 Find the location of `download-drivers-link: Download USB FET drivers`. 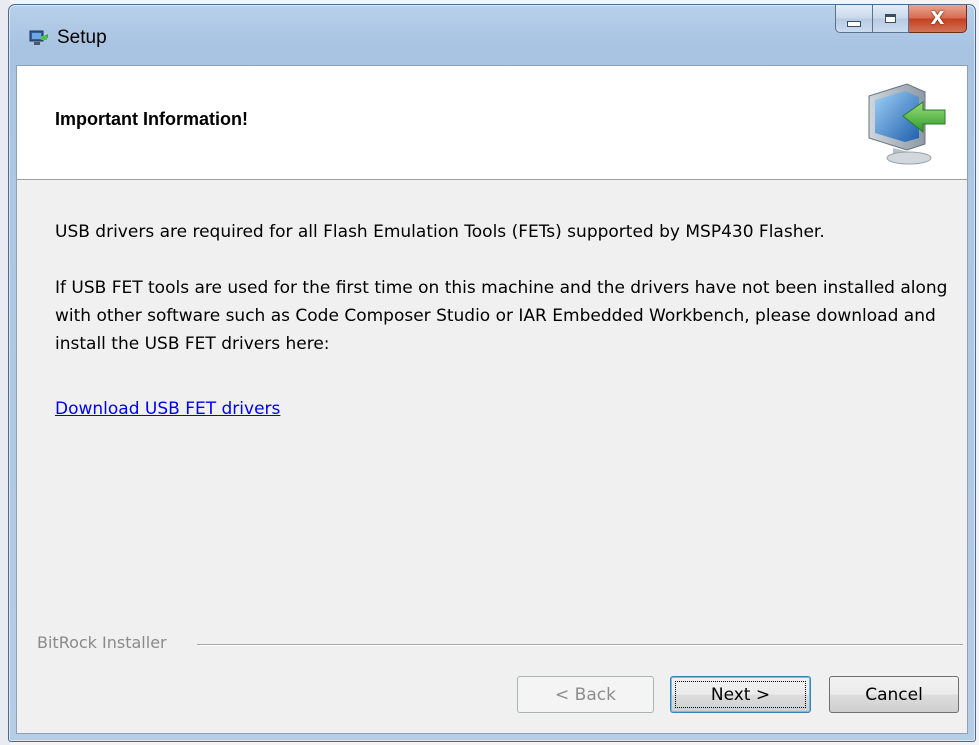

download-drivers-link: Download USB FET drivers is located at coordinates (167, 409).